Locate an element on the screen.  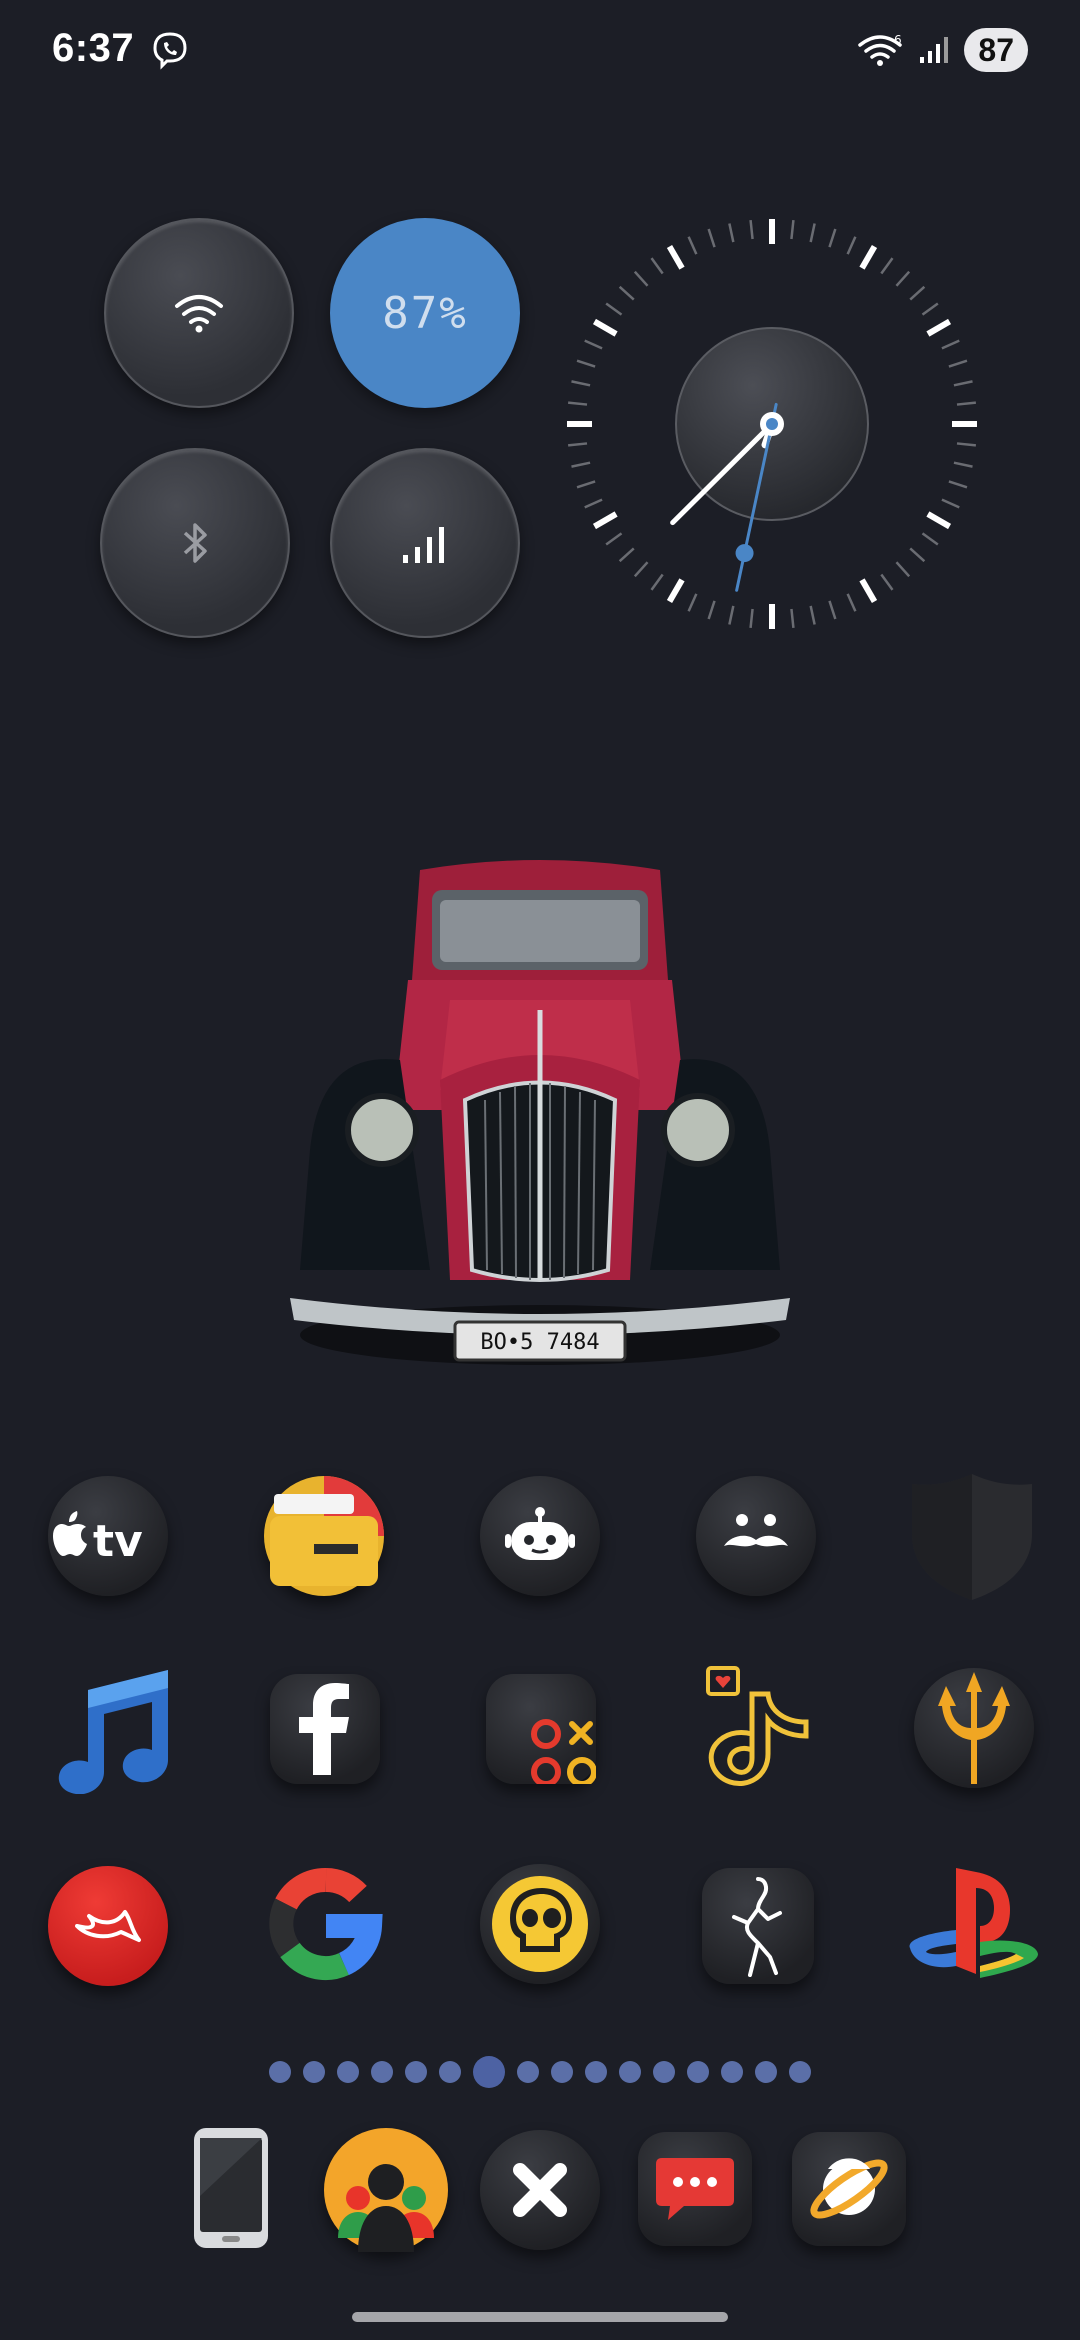
dock-phone is located at coordinates (231, 2188).